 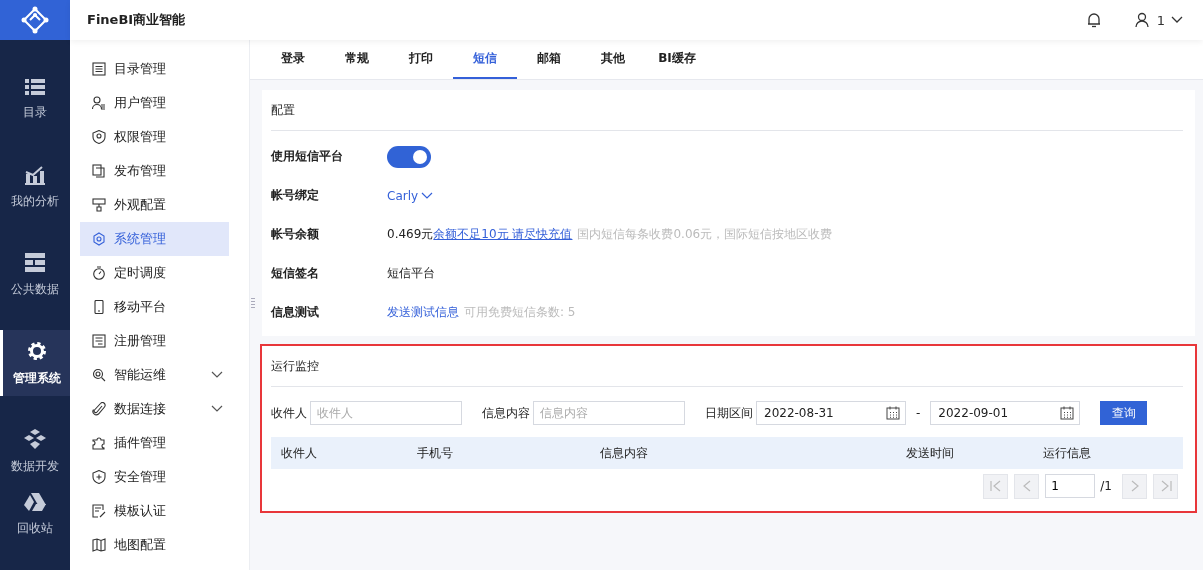 What do you see at coordinates (99, 477) in the screenshot?
I see `shieldplus-icon` at bounding box center [99, 477].